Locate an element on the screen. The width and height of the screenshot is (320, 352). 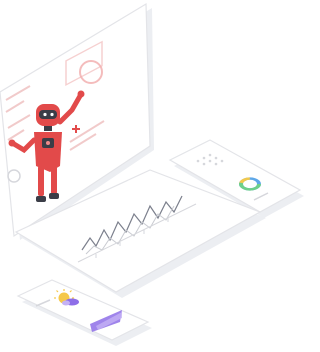
robot-leg-right is located at coordinates (54, 180).